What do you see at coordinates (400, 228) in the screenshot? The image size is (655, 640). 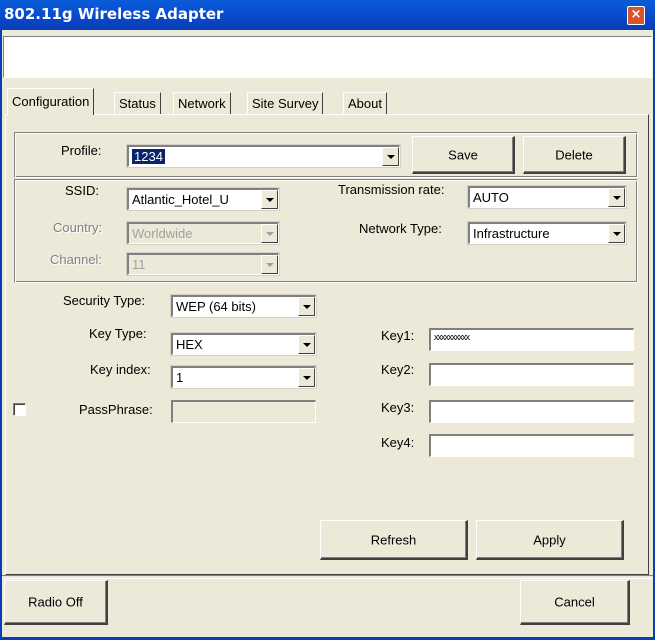 I see `network-type-label: Network Type:` at bounding box center [400, 228].